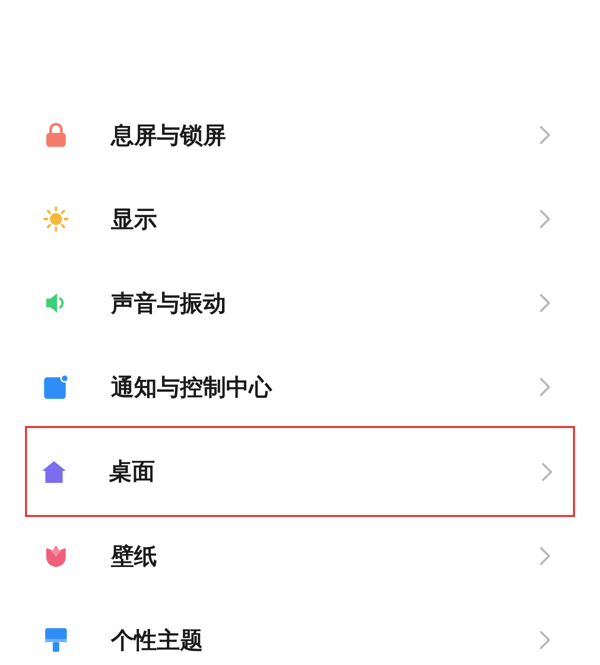  What do you see at coordinates (56, 219) in the screenshot?
I see `sun-icon` at bounding box center [56, 219].